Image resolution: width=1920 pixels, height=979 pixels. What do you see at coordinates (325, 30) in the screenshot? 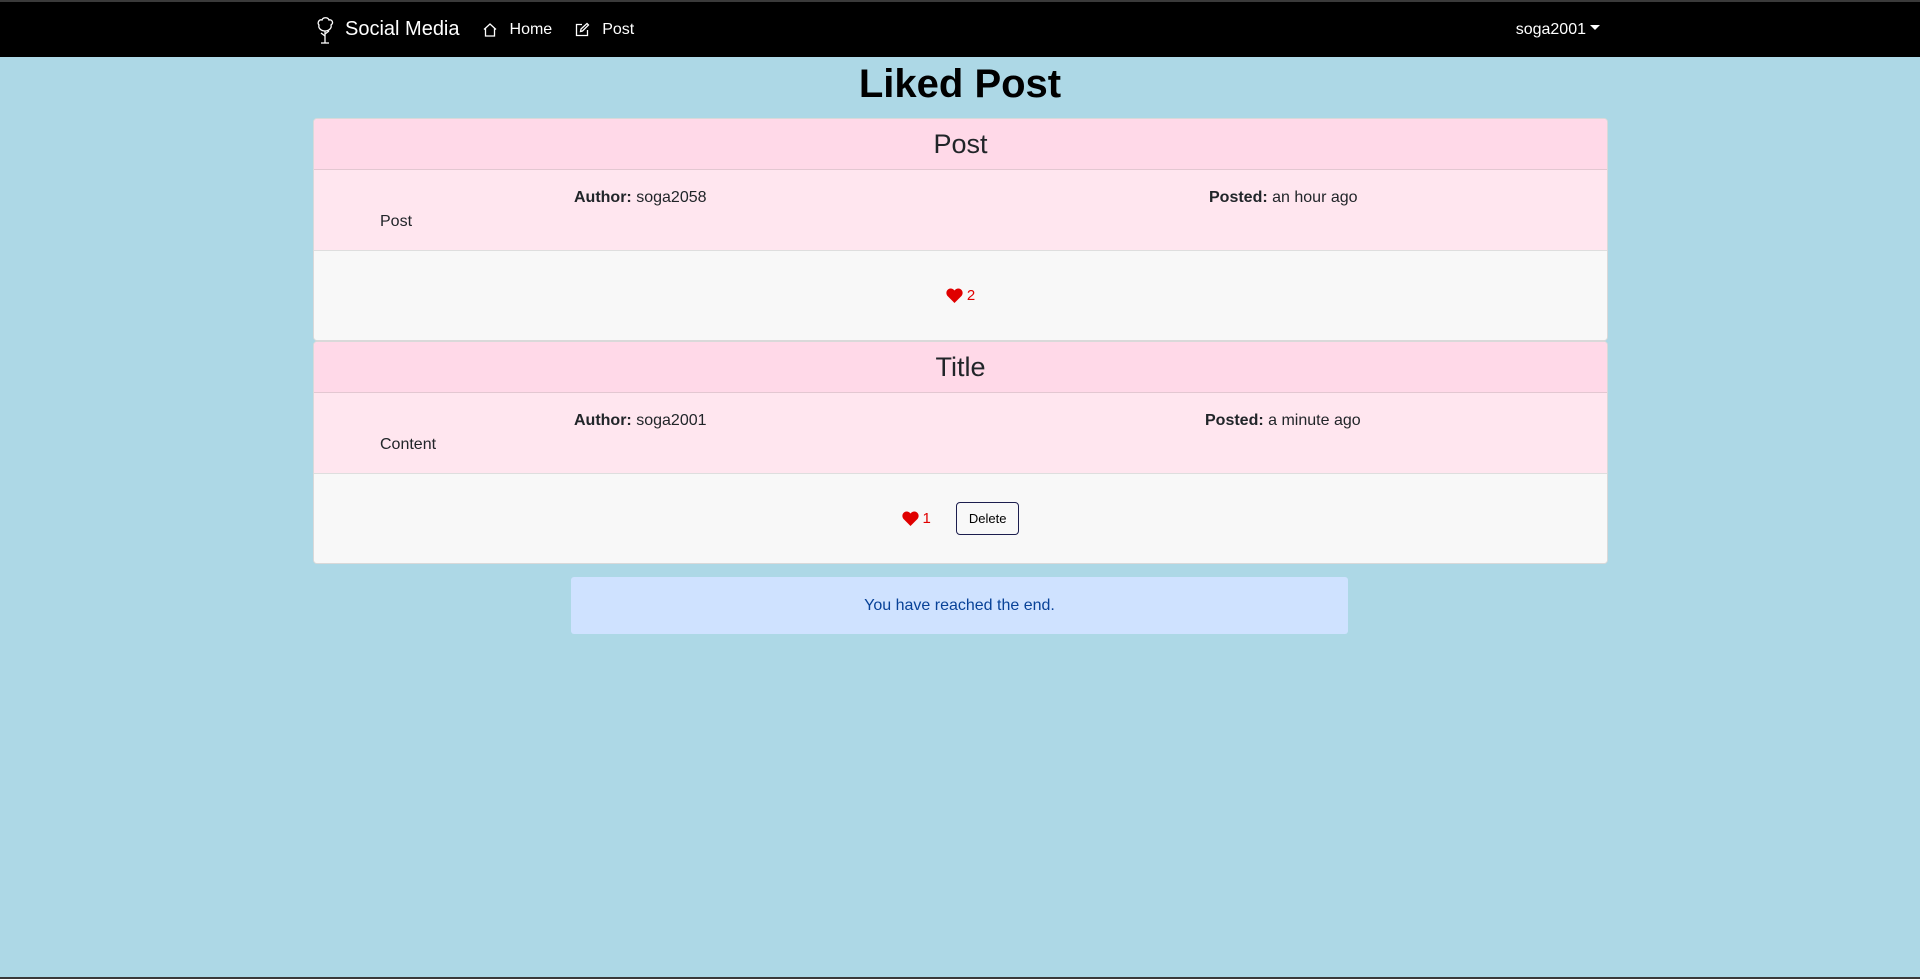
I see `tree-icon` at bounding box center [325, 30].